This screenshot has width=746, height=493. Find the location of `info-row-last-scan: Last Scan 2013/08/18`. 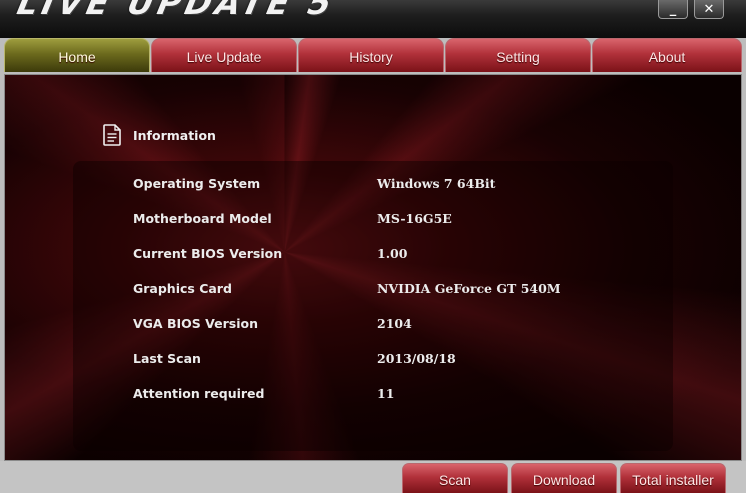

info-row-last-scan: Last Scan 2013/08/18 is located at coordinates (393, 361).